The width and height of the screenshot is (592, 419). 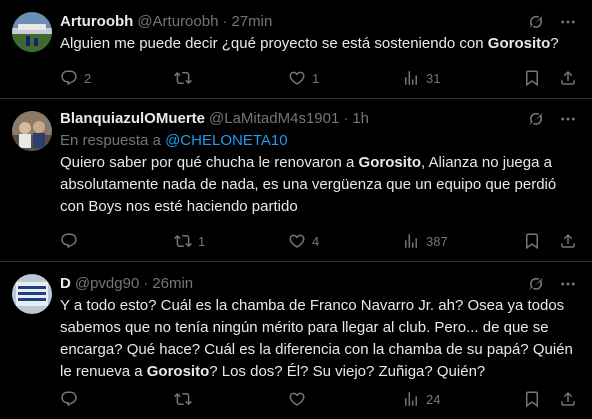 I want to click on tweet-actions: 1 4 387, so click(x=319, y=241).